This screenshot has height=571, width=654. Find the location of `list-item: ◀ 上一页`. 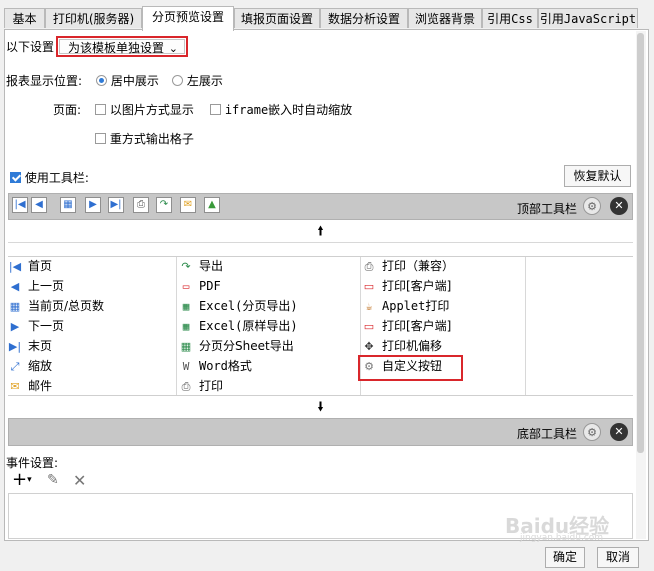

list-item: ◀ 上一页 is located at coordinates (36, 286).